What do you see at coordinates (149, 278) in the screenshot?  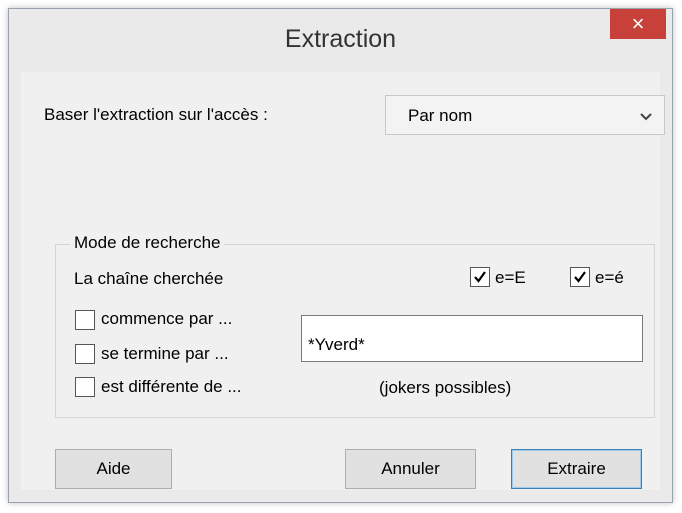 I see `searched-string-label: La chaîne cherchée` at bounding box center [149, 278].